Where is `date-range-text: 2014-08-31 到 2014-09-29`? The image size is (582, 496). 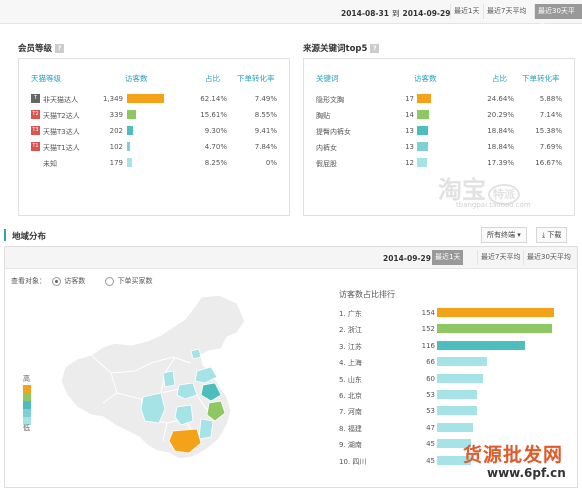
date-range-text: 2014-08-31 到 2014-09-29 is located at coordinates (396, 13).